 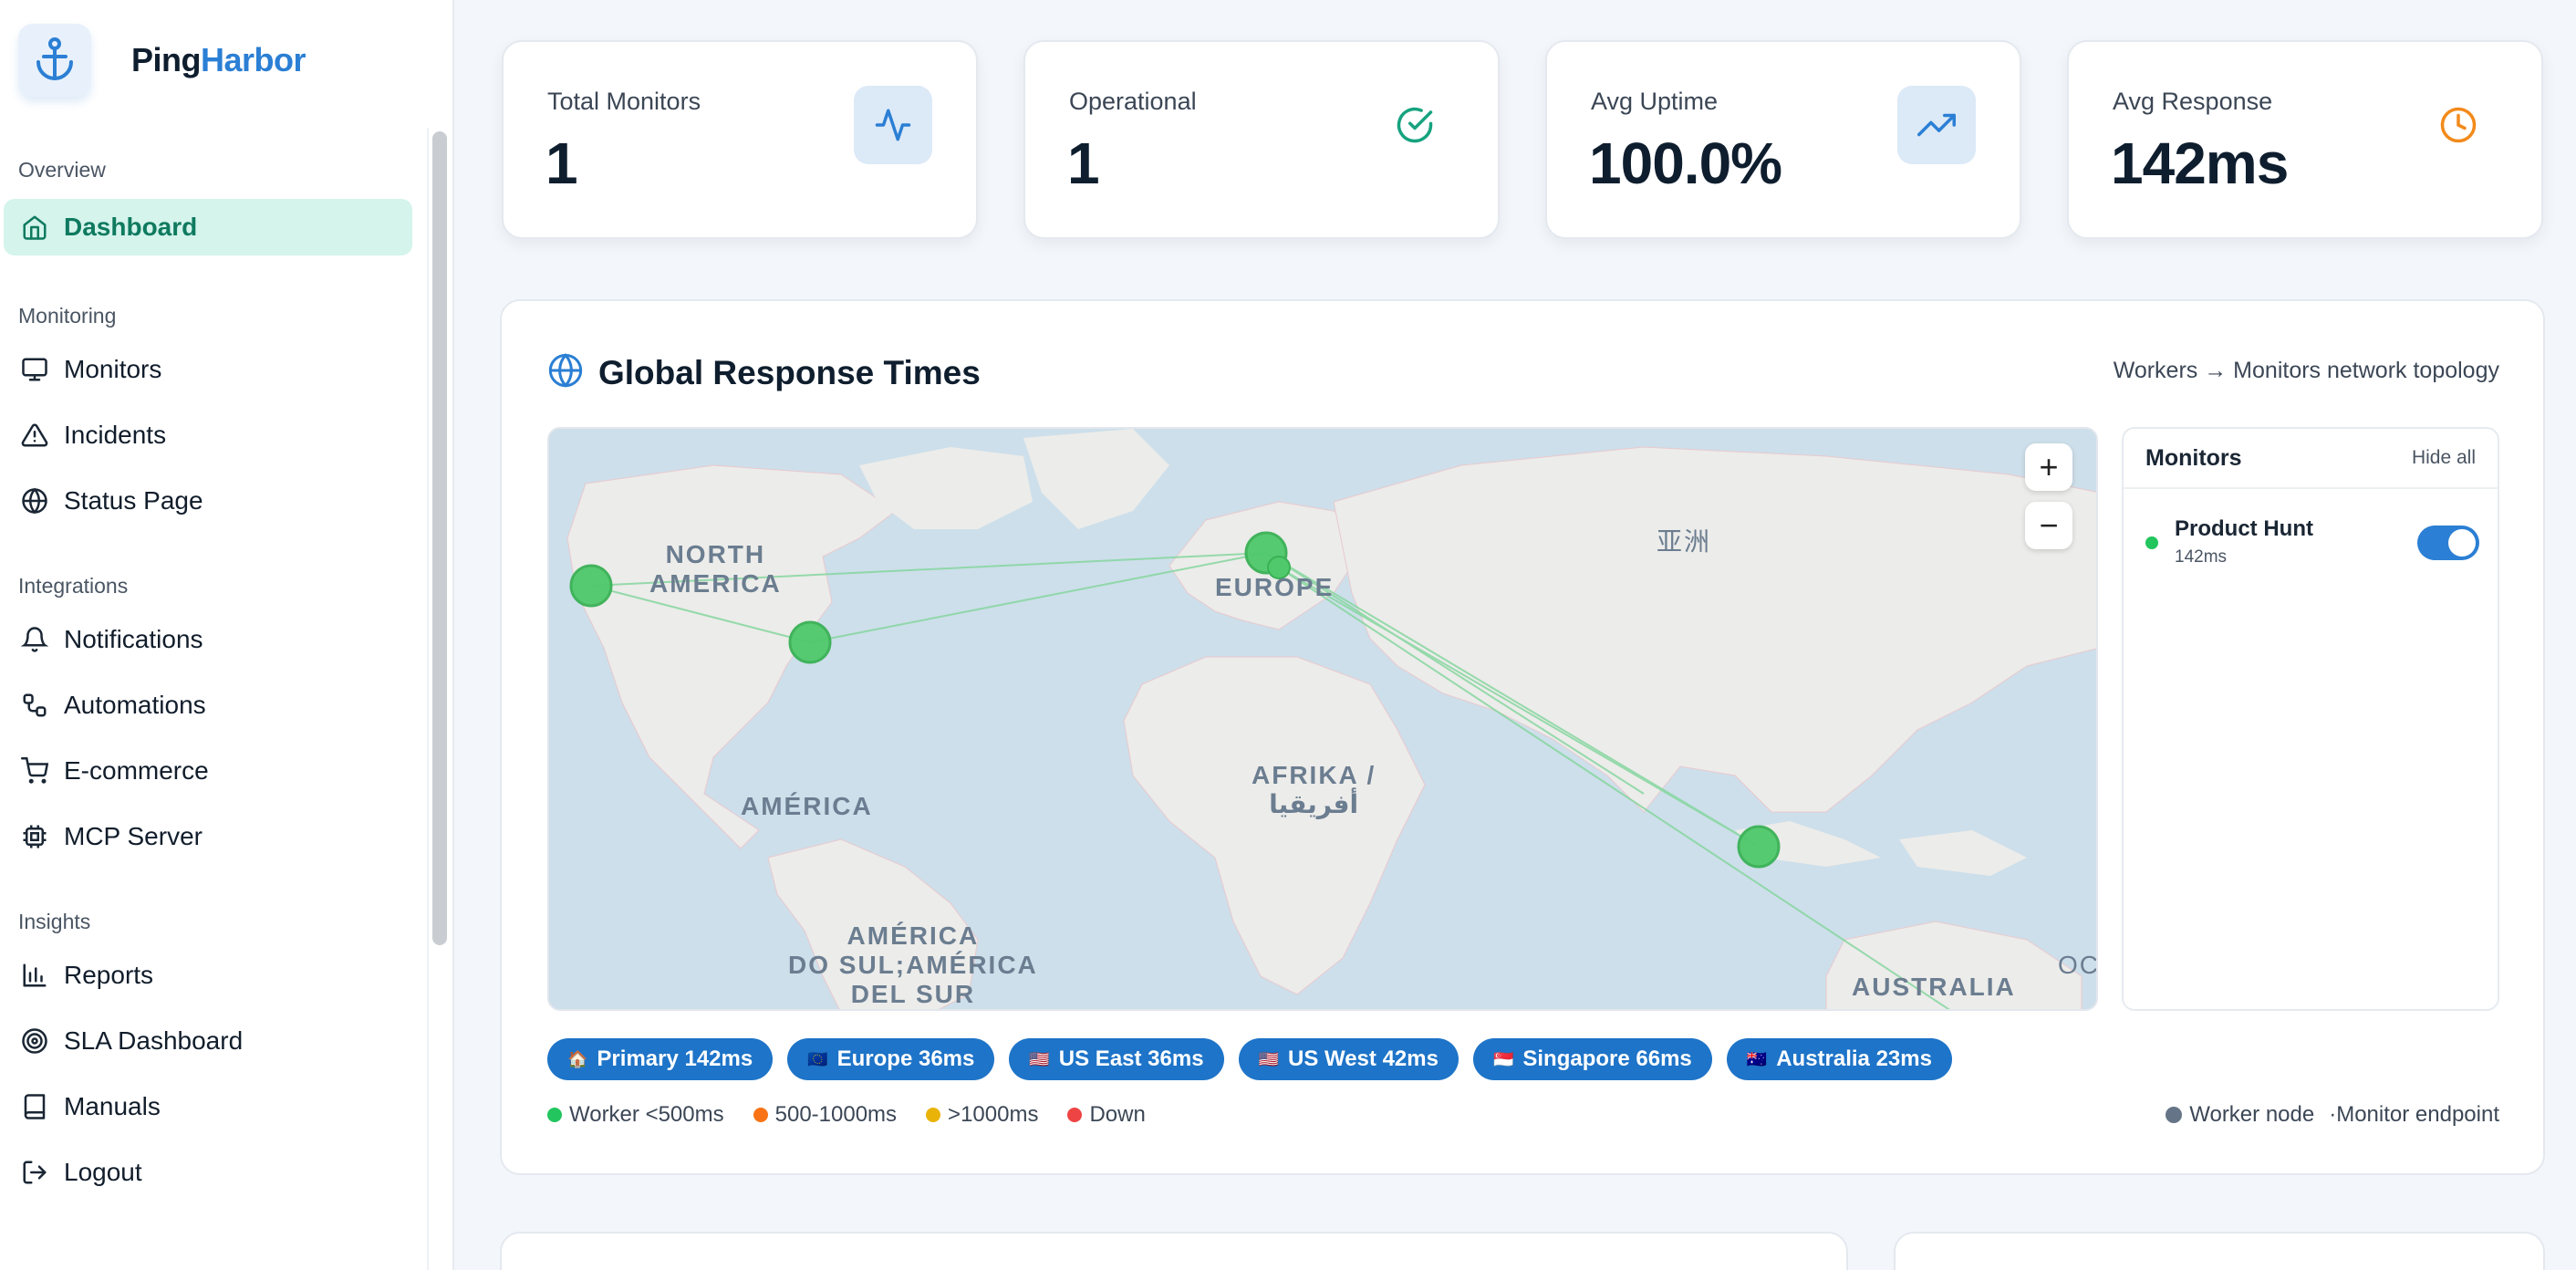 I want to click on legend-item: >1000ms, so click(x=982, y=1115).